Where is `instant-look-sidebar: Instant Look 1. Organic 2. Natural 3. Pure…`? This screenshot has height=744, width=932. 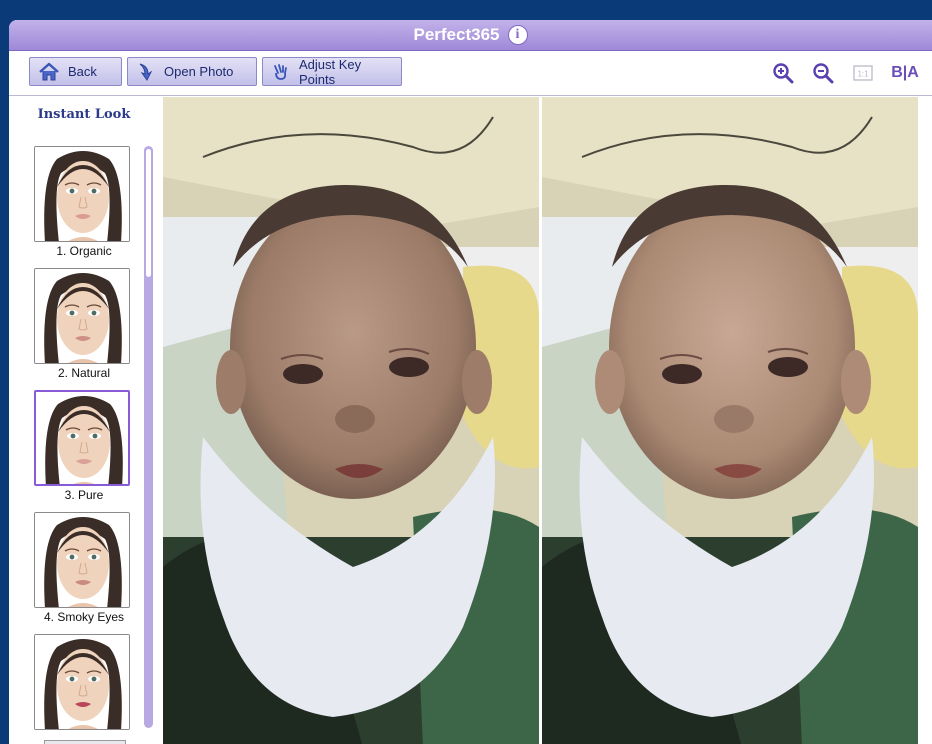
instant-look-sidebar: Instant Look 1. Organic 2. Natural 3. Pure… is located at coordinates (85, 420).